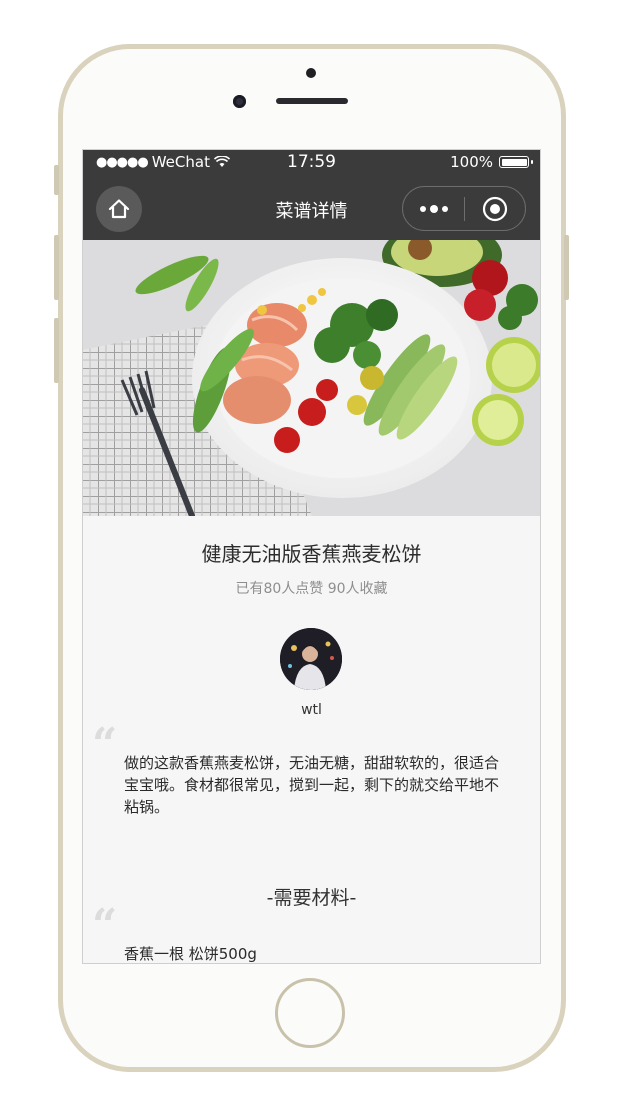 This screenshot has width=623, height=1113. I want to click on battery-percent: 100%, so click(471, 162).